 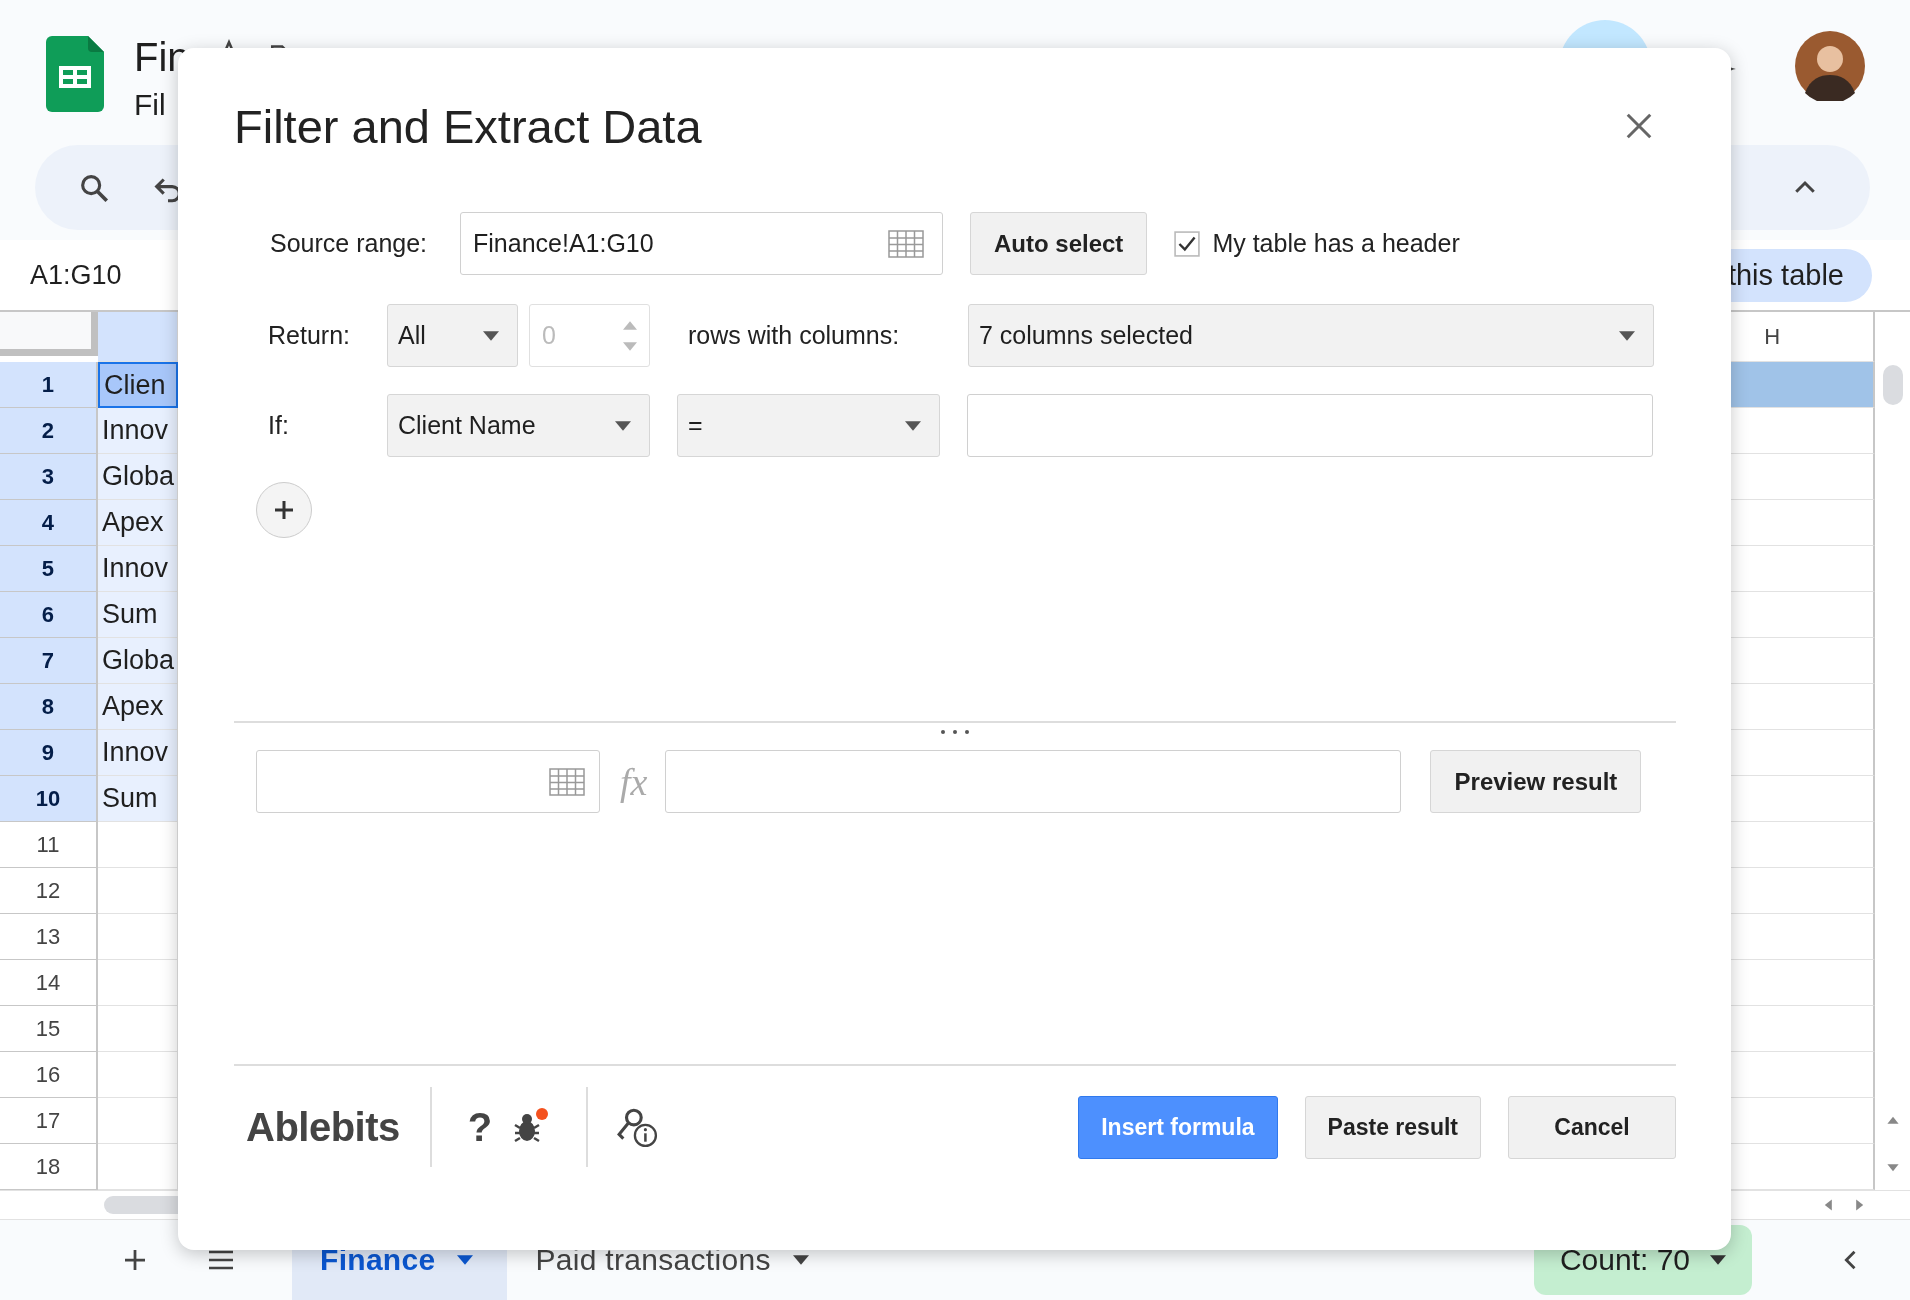 I want to click on row-header: 6, so click(x=49, y=615).